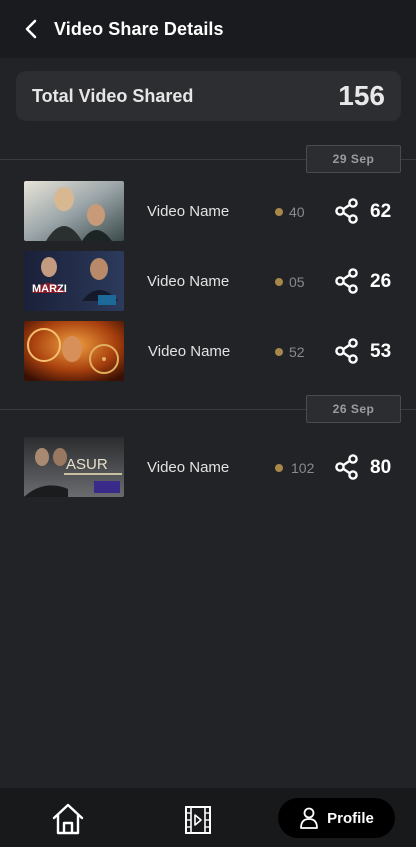 This screenshot has height=847, width=416. I want to click on thumbnail-title: ASUR, so click(87, 464).